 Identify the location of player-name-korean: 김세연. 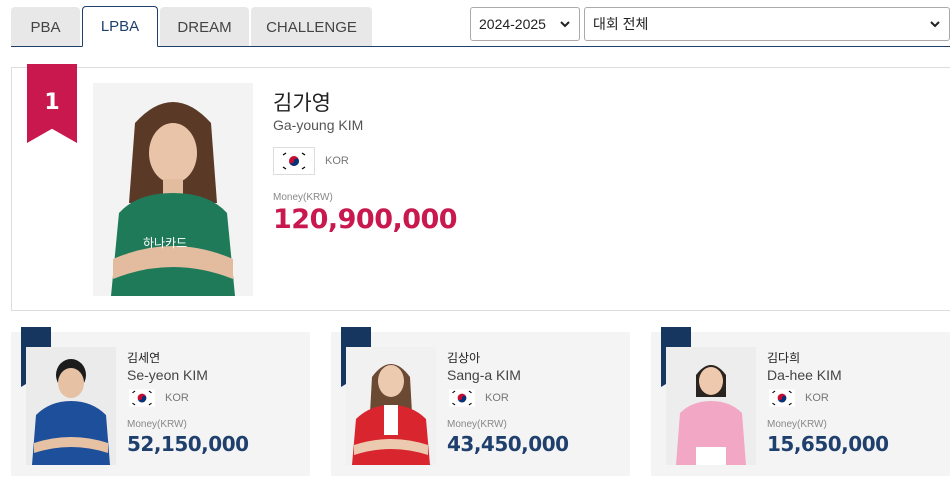
(144, 358).